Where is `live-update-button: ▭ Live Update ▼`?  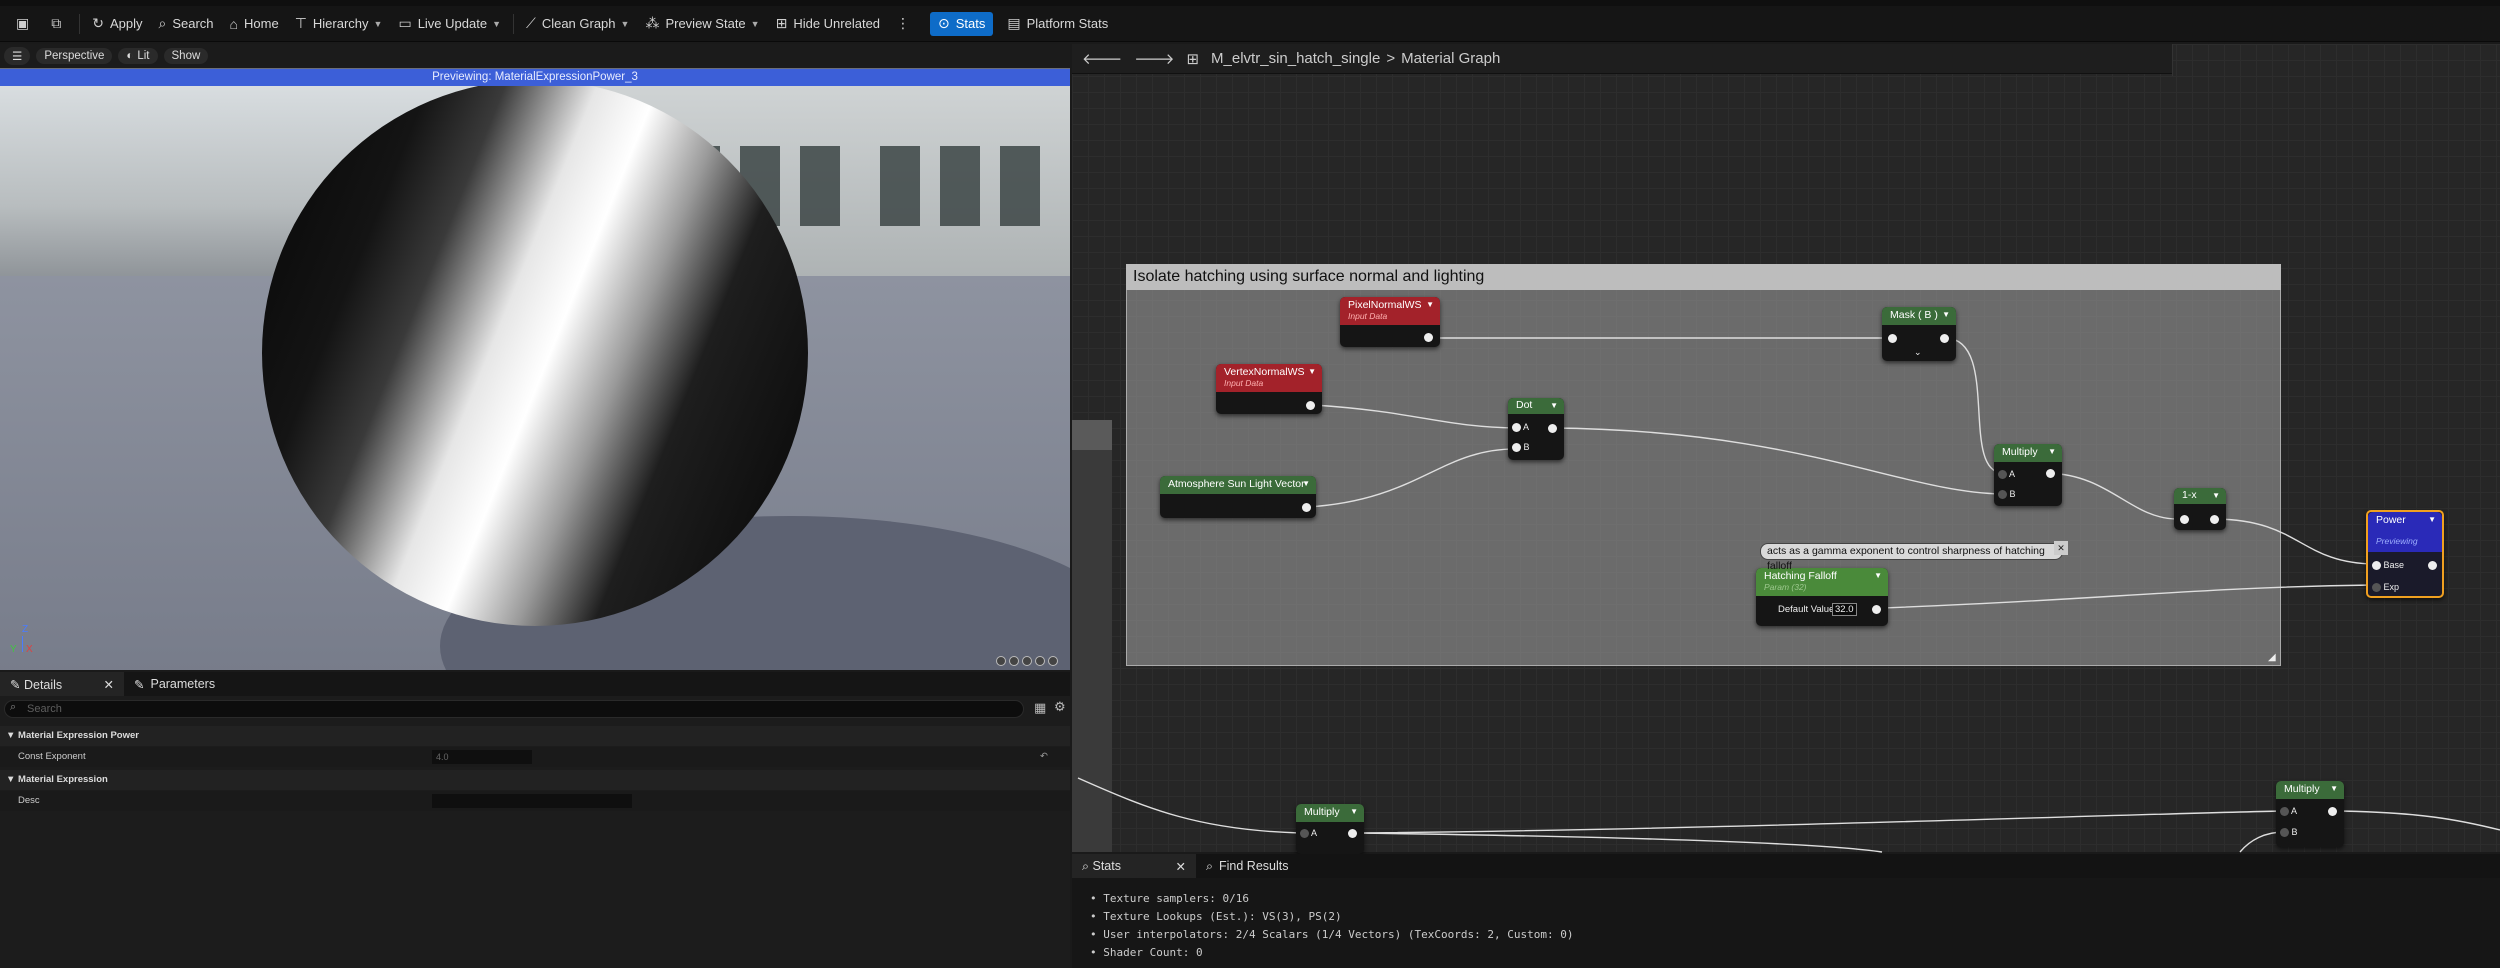
live-update-button: ▭ Live Update ▼ is located at coordinates (449, 24).